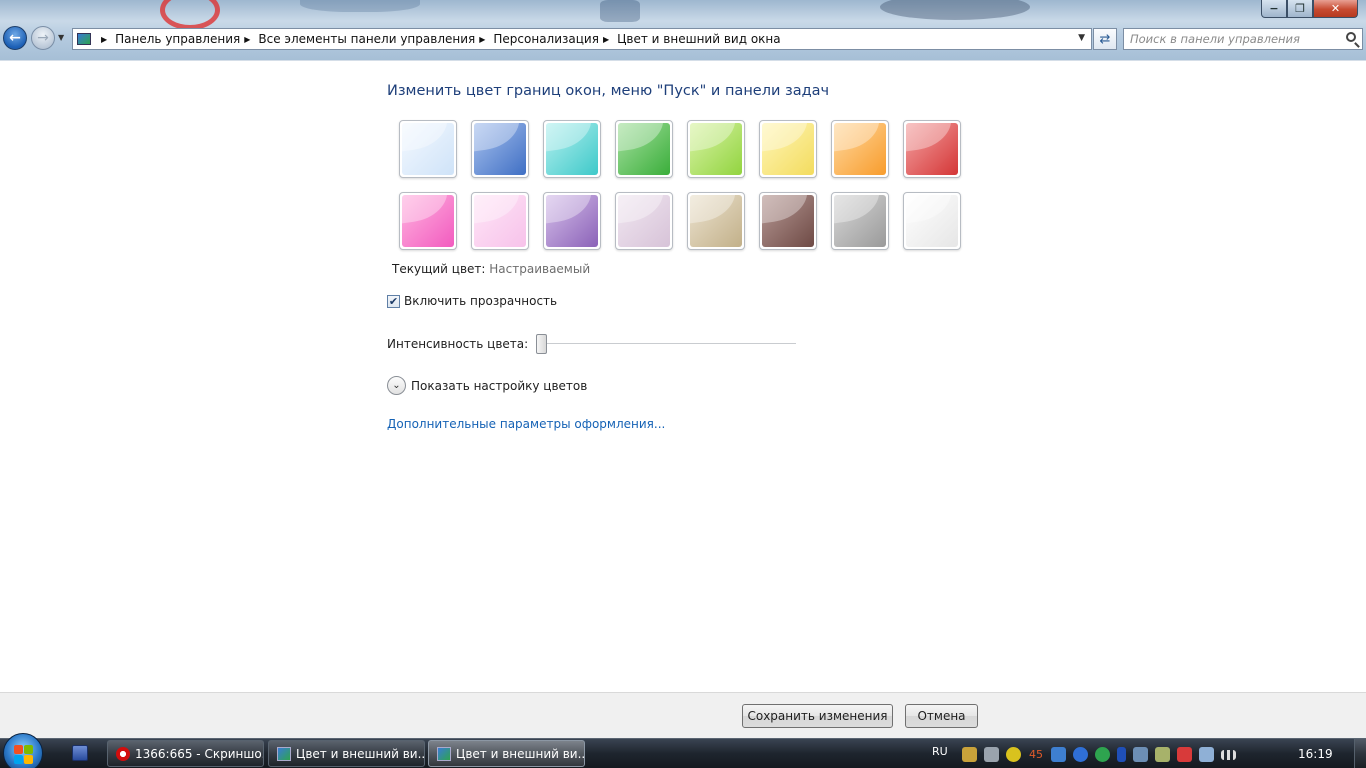 This screenshot has height=768, width=1366. What do you see at coordinates (940, 751) in the screenshot?
I see `language-indicator: RU` at bounding box center [940, 751].